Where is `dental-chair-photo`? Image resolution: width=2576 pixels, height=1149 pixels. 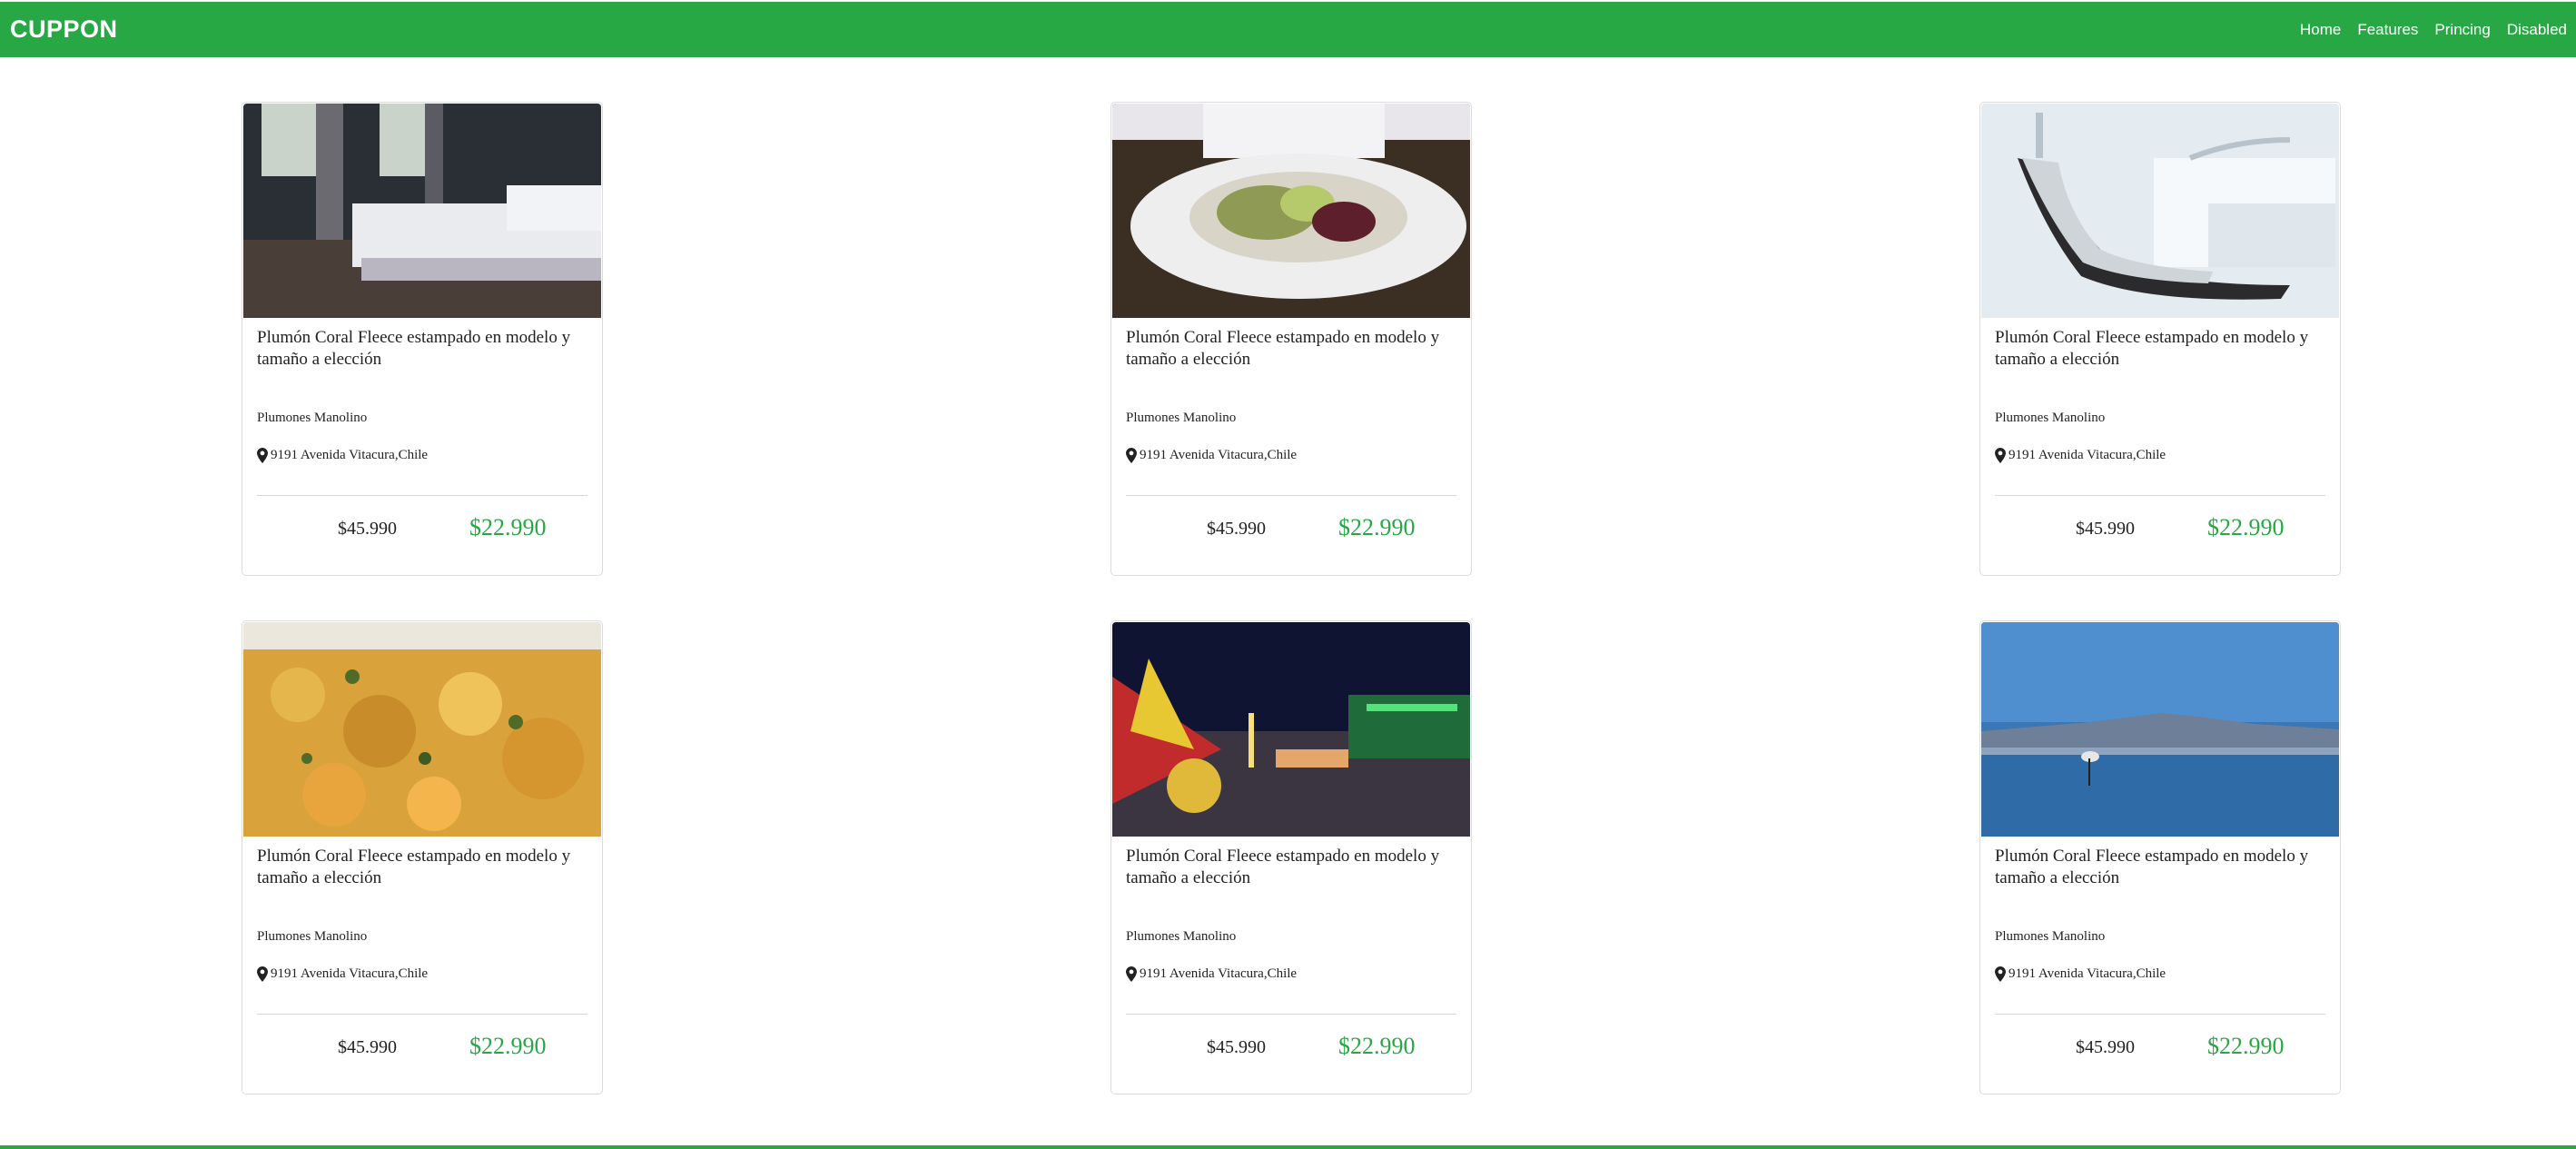
dental-chair-photo is located at coordinates (2160, 211).